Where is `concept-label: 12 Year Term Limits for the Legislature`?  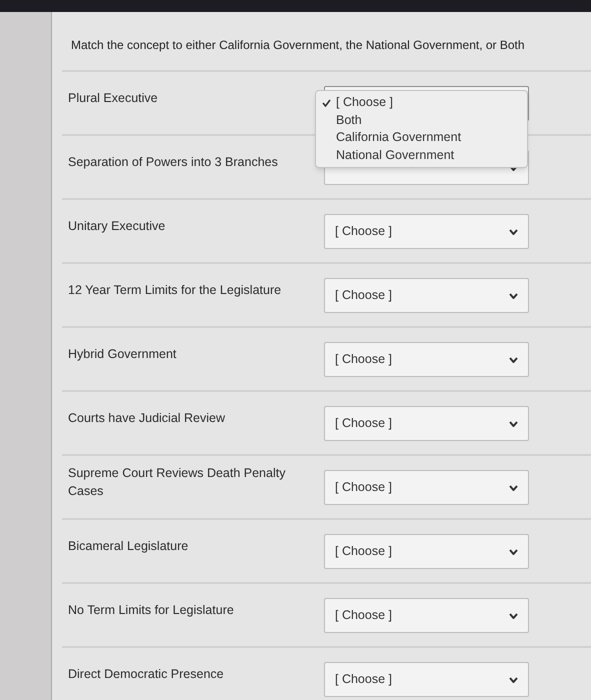
concept-label: 12 Year Term Limits for the Legislature is located at coordinates (175, 290).